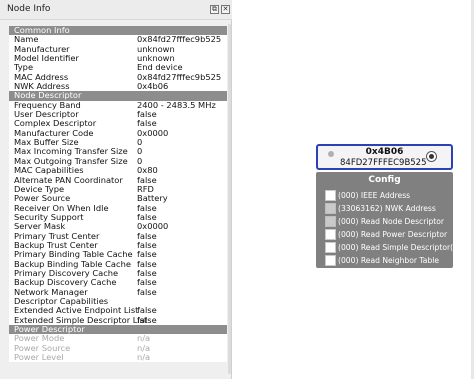 The image size is (474, 379). Describe the element at coordinates (214, 9) in the screenshot. I see `float-panel-icon: ⧉` at that location.